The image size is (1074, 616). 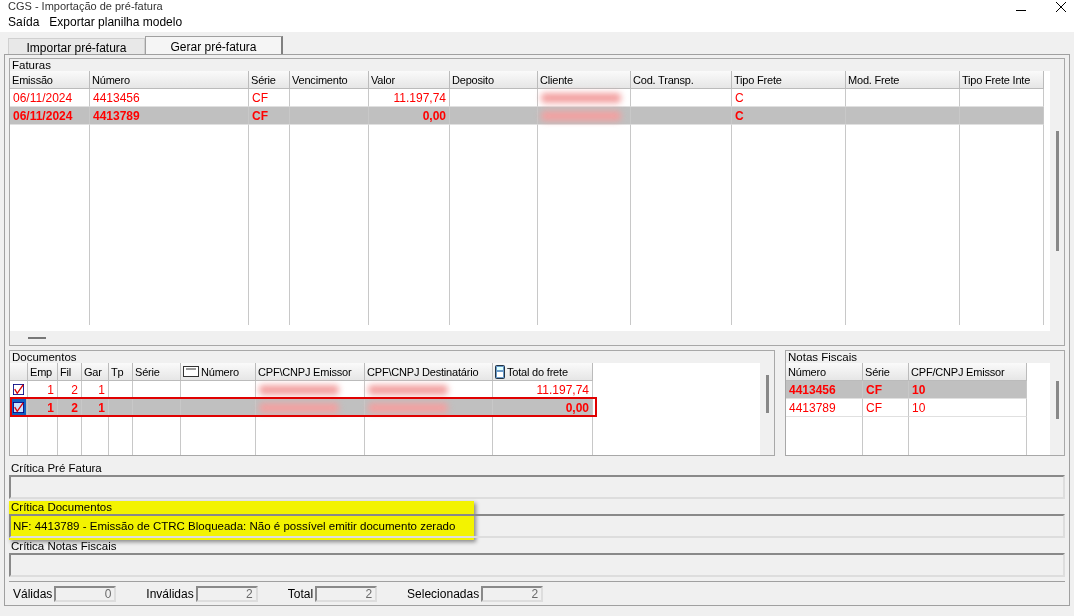 I want to click on column-header: Emp, so click(x=43, y=372).